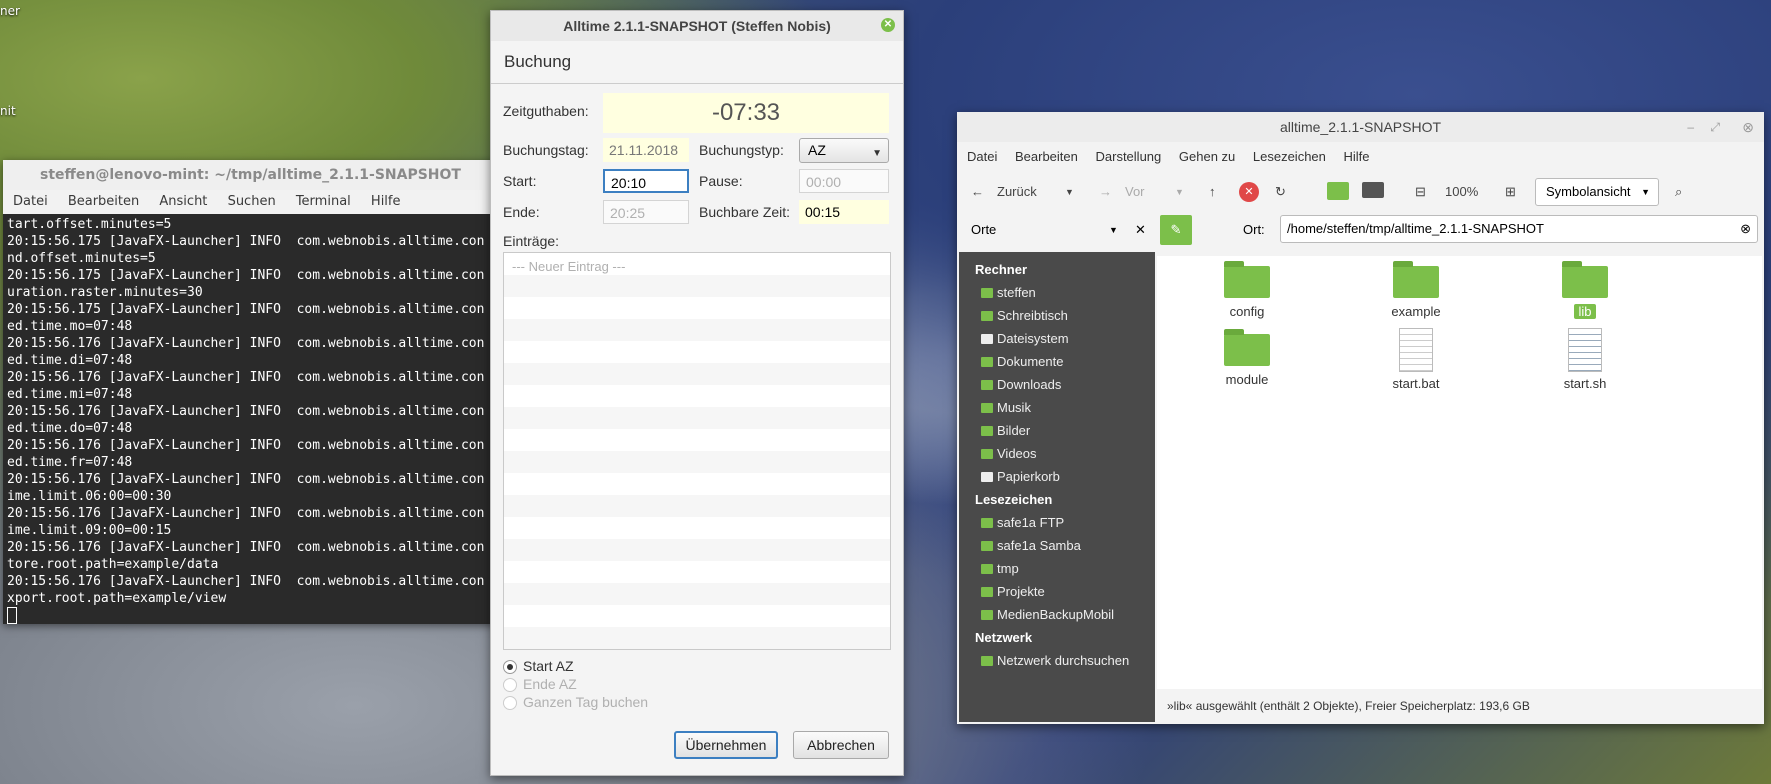 The height and width of the screenshot is (784, 1771). Describe the element at coordinates (646, 181) in the screenshot. I see `start-input: 20:10` at that location.